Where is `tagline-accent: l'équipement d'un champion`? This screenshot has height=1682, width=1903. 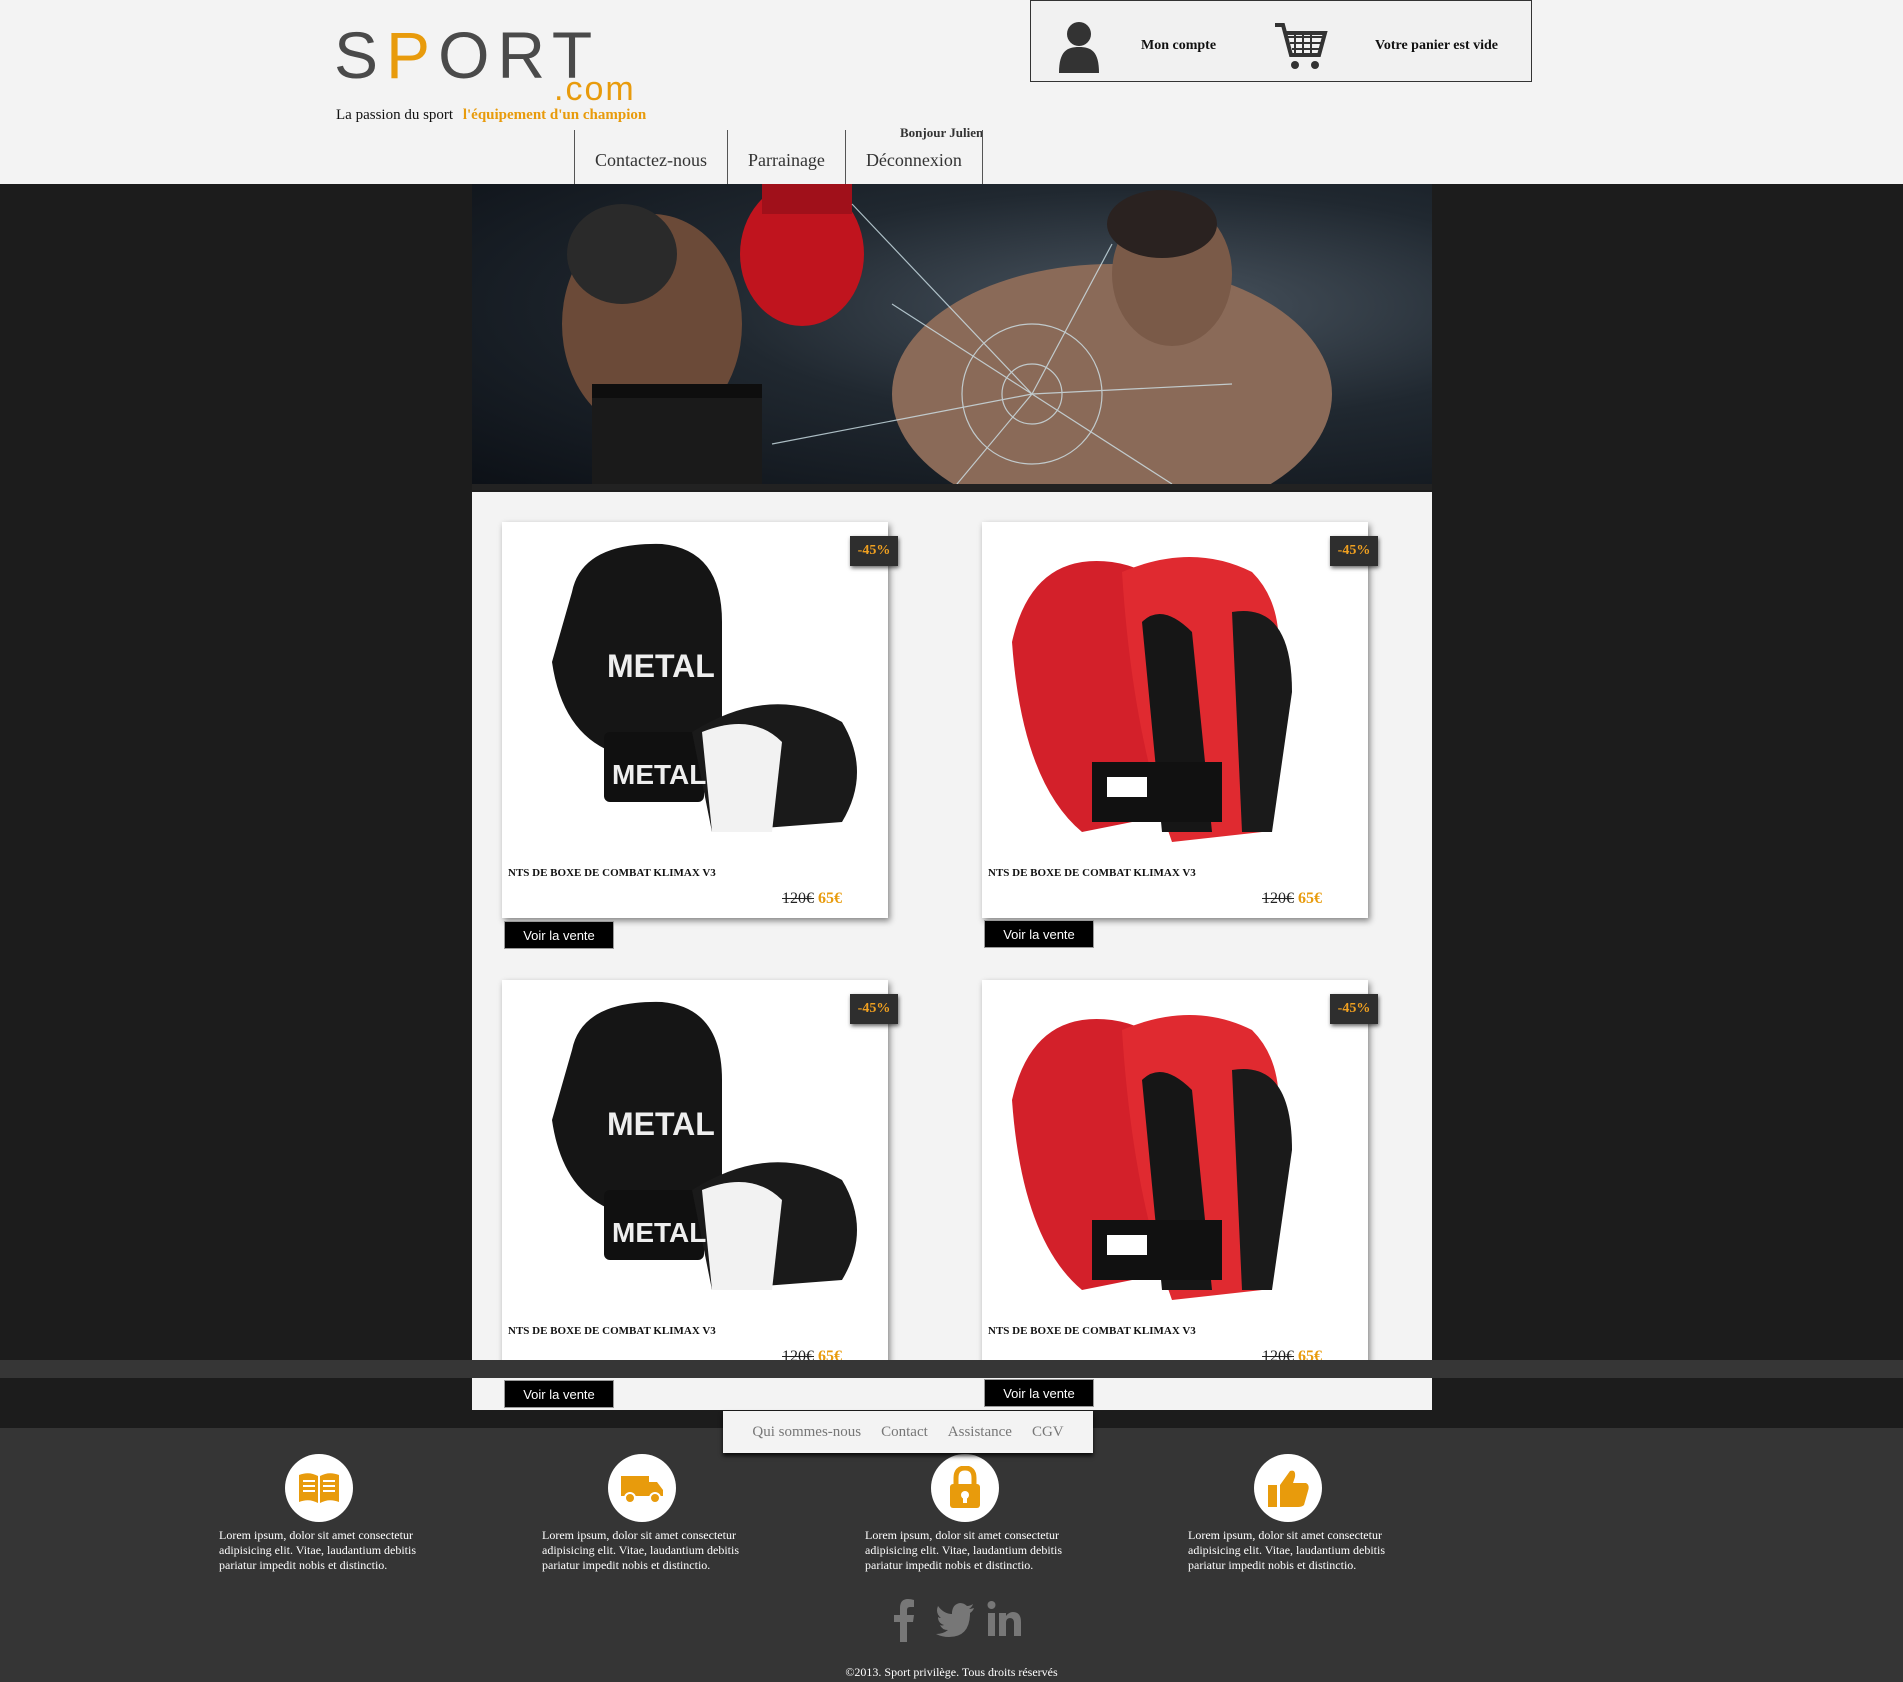 tagline-accent: l'équipement d'un champion is located at coordinates (554, 115).